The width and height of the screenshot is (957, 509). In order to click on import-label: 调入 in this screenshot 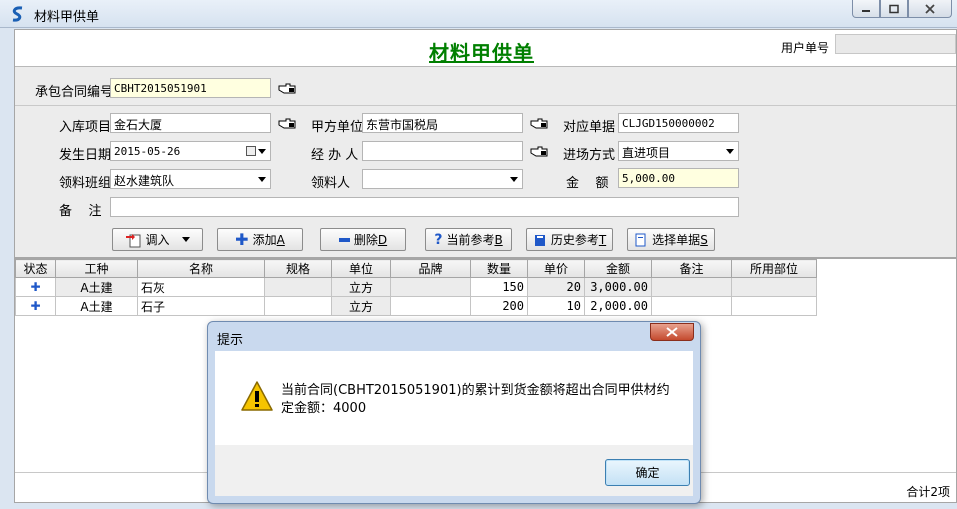, I will do `click(157, 240)`.